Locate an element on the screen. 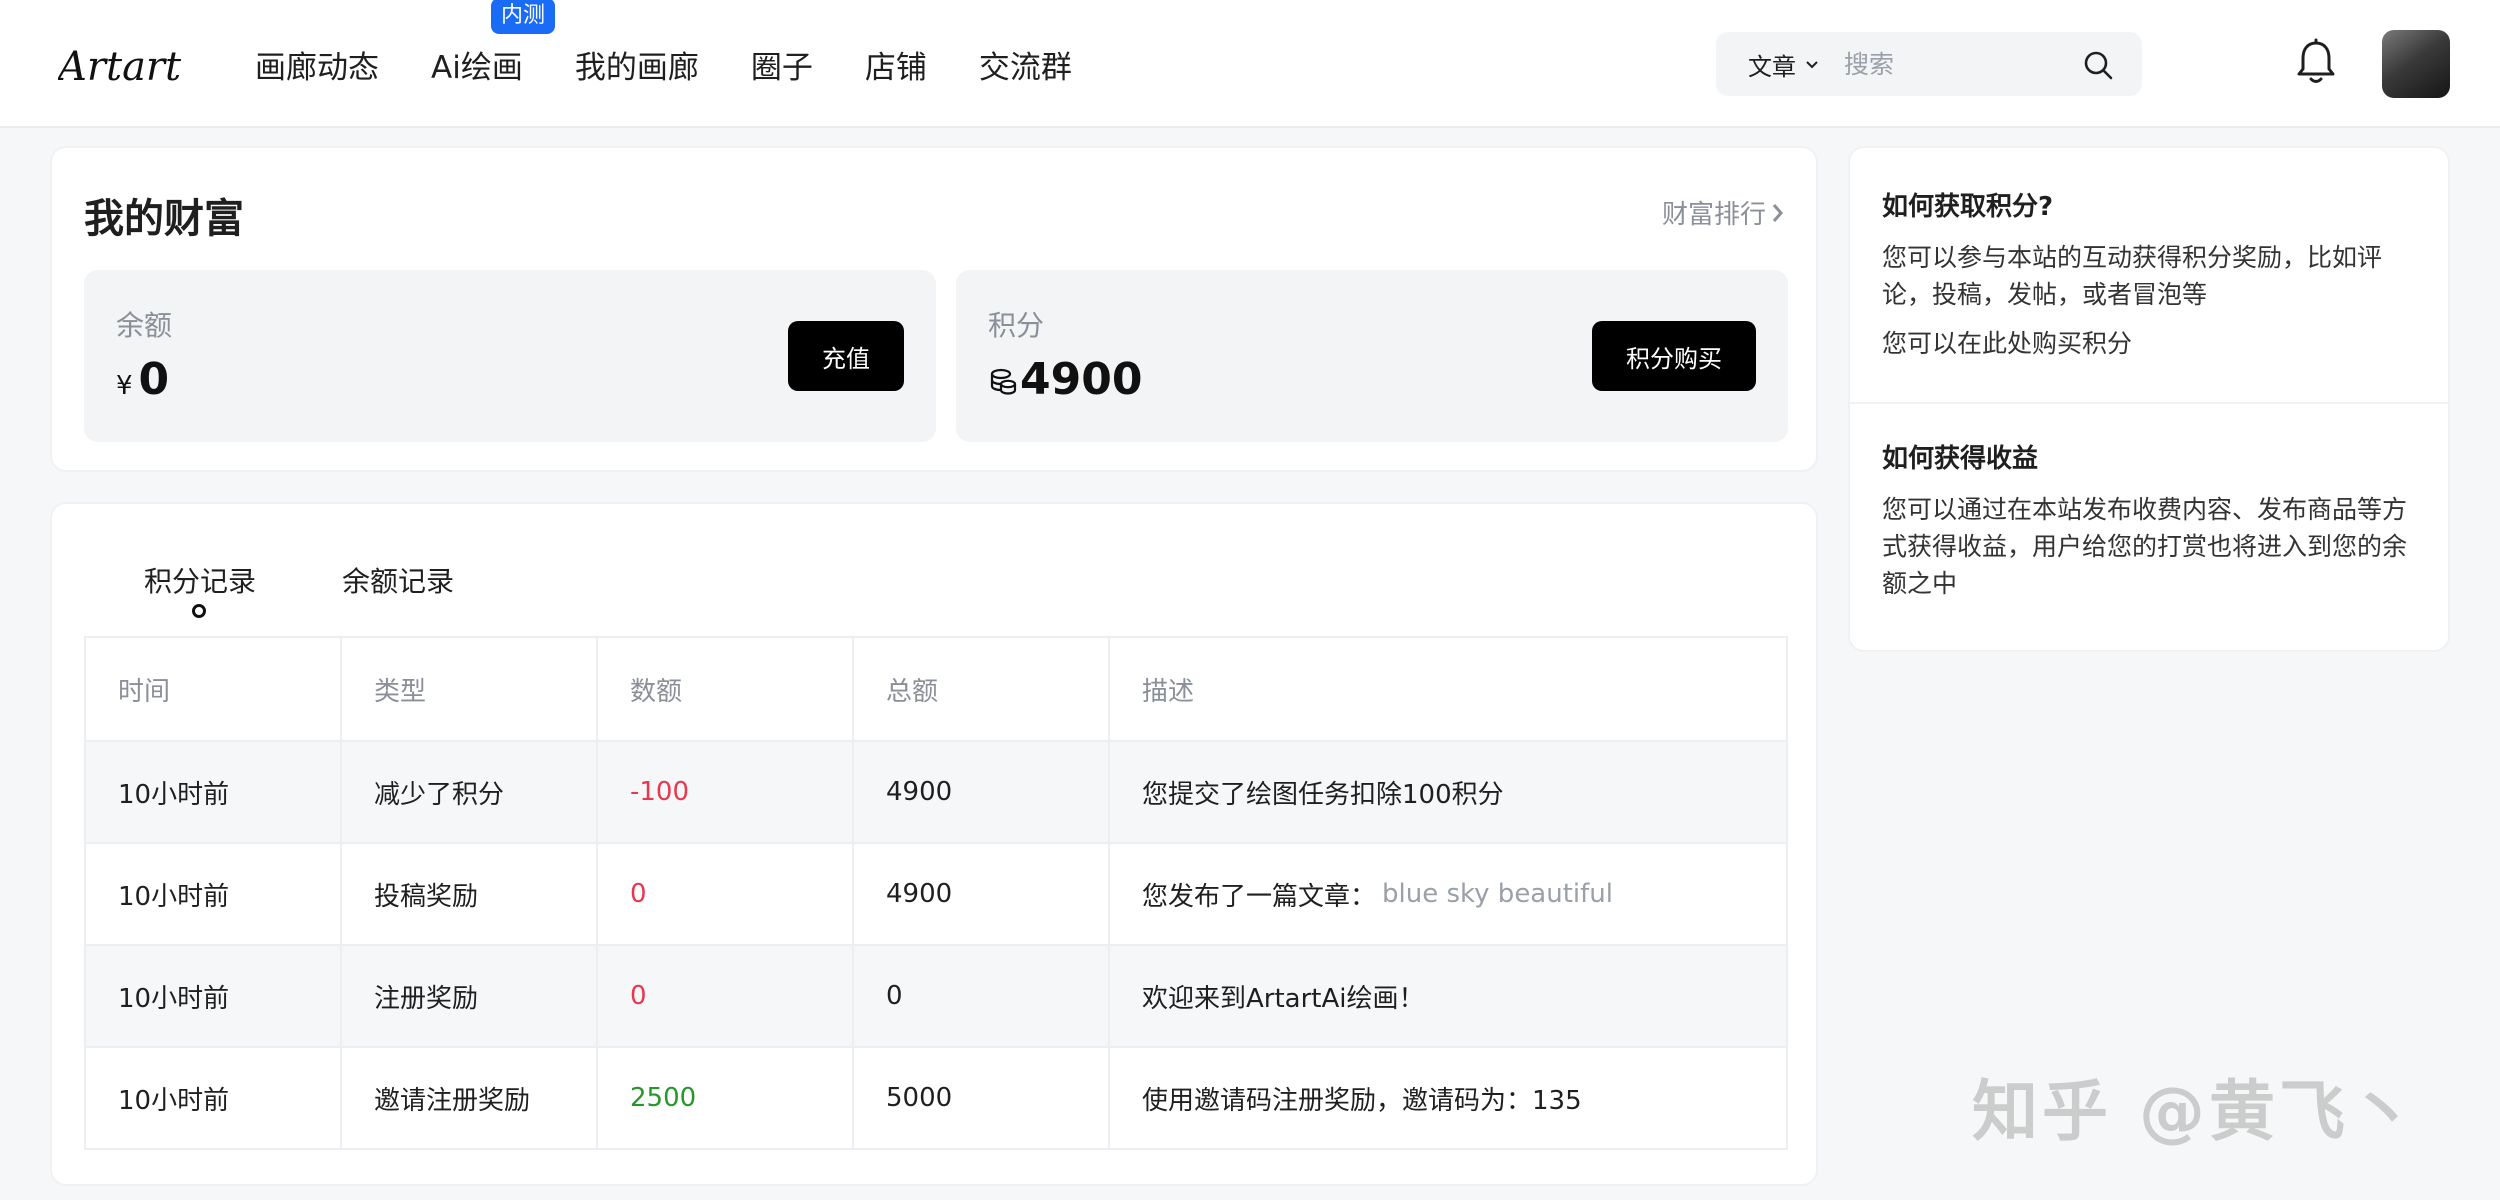 The width and height of the screenshot is (2500, 1200). points-label: 积分 is located at coordinates (1016, 325).